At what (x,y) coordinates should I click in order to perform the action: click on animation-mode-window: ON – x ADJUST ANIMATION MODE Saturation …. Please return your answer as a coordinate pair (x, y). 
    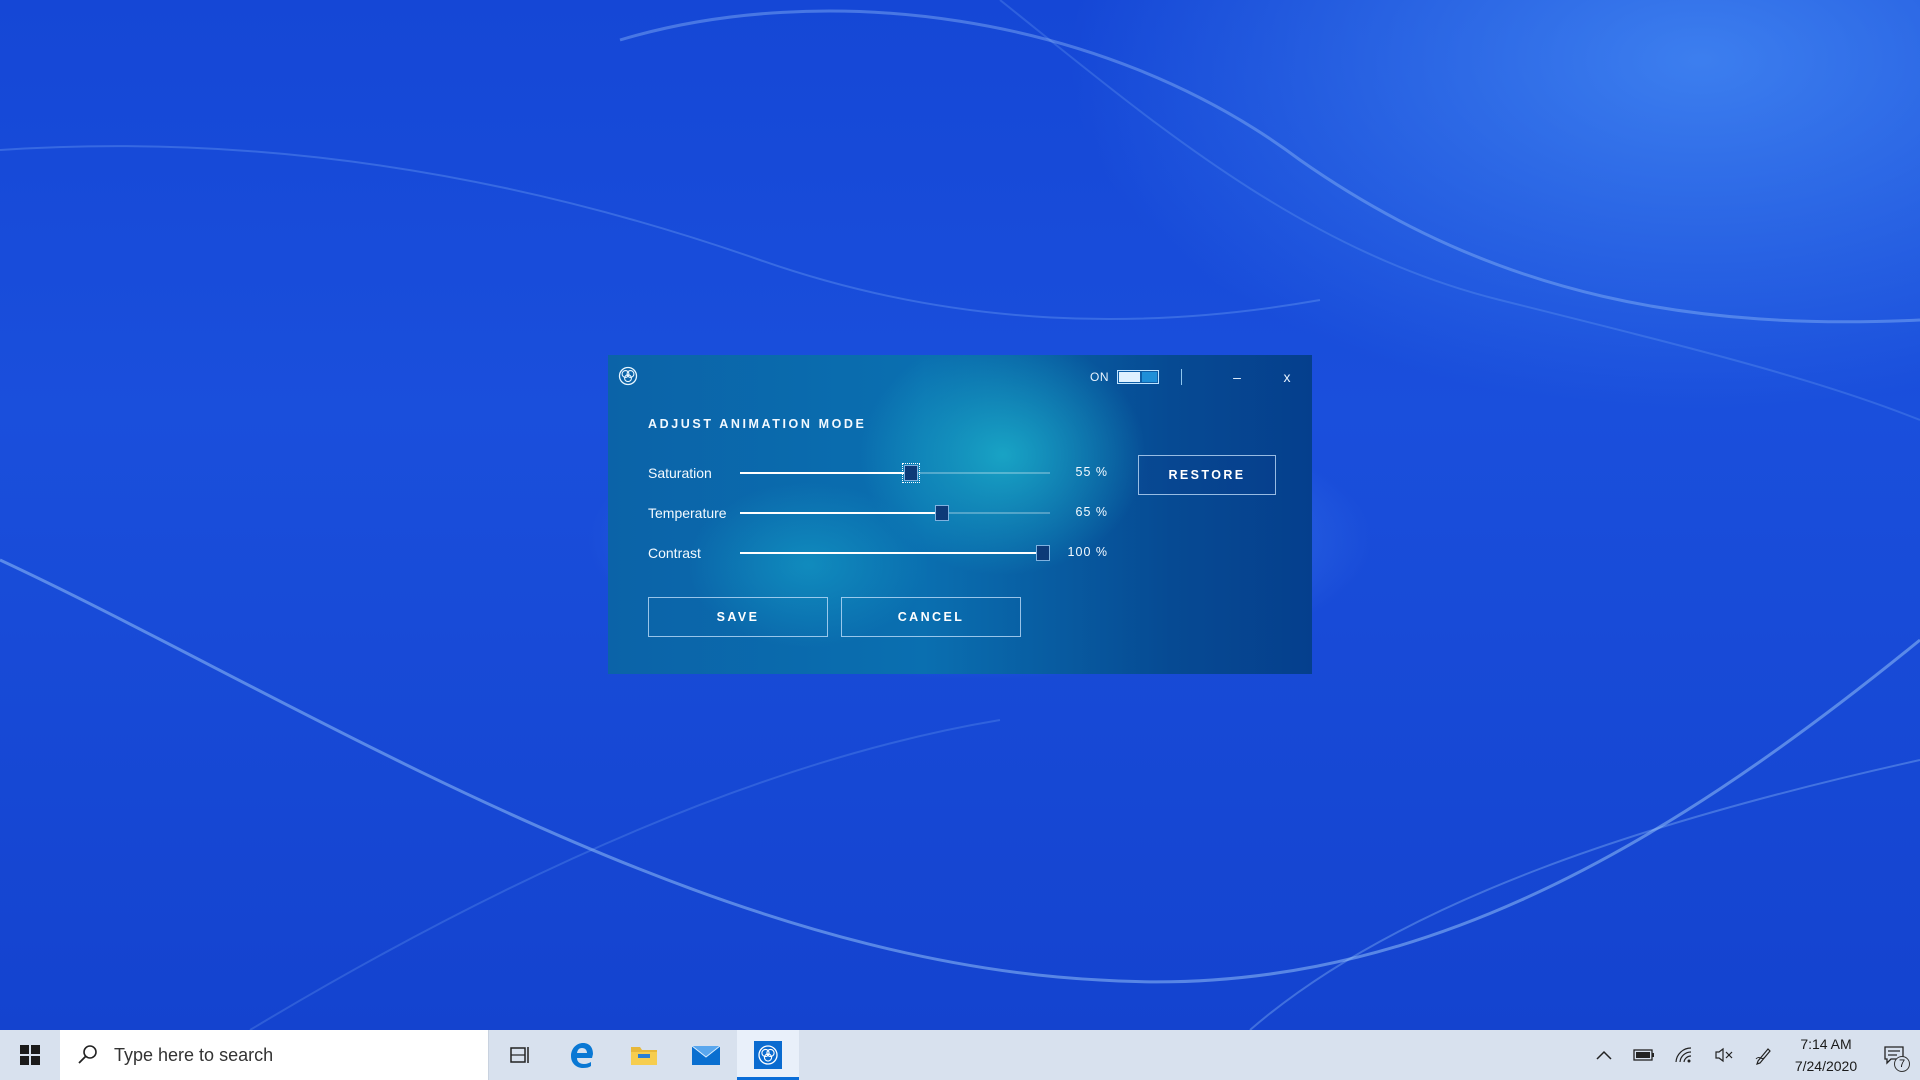
    Looking at the image, I should click on (960, 514).